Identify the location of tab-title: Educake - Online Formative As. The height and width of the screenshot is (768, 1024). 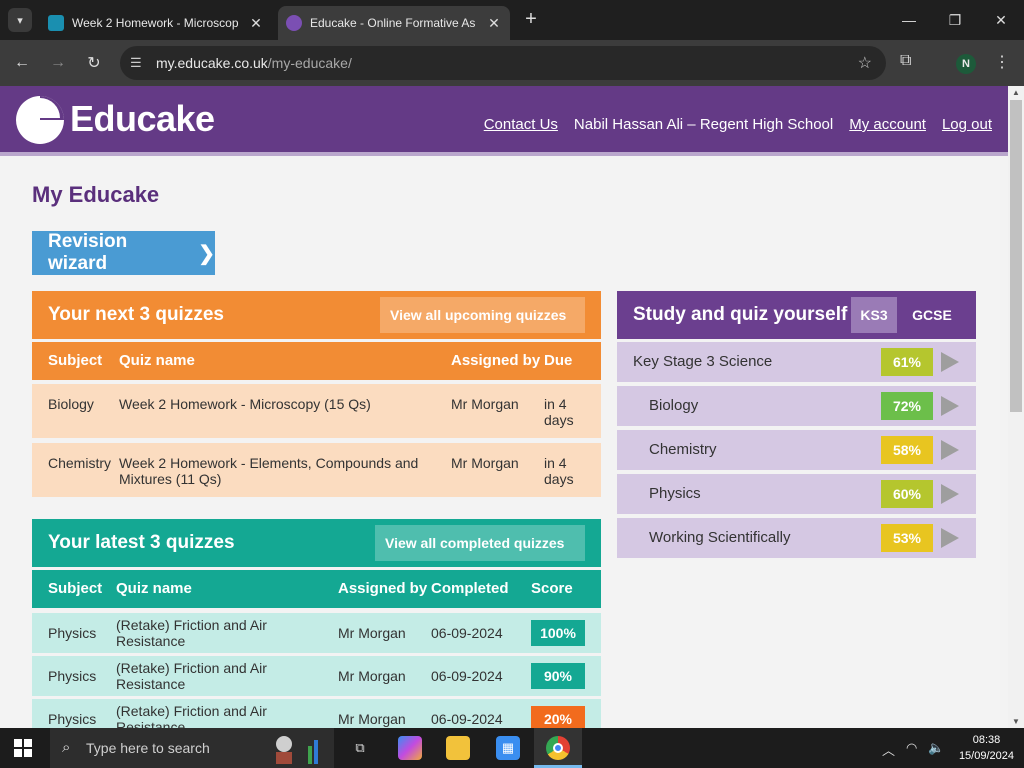
(393, 23).